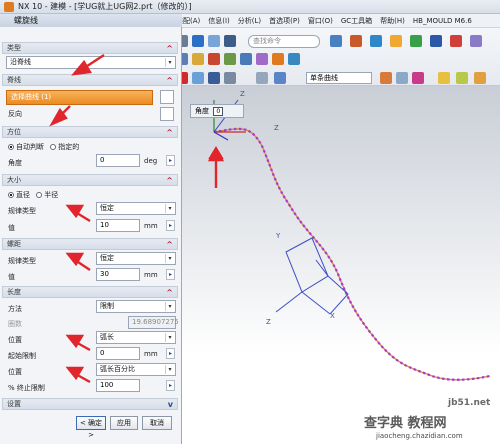  Describe the element at coordinates (419, 436) in the screenshot. I see `watermark-url: jiaocheng.chazidian.com` at that location.